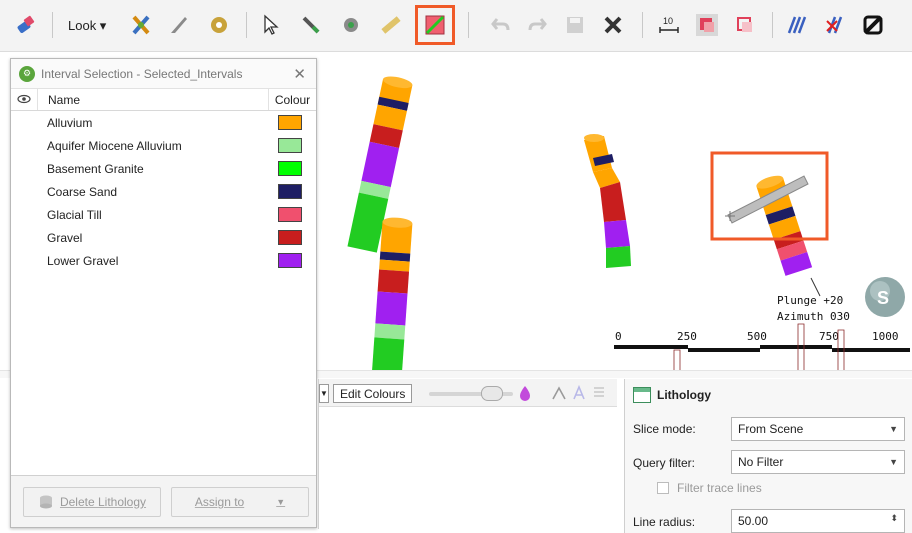 This screenshot has height=533, width=912. Describe the element at coordinates (373, 393) in the screenshot. I see `edit-colours-button: Edit Colours` at that location.